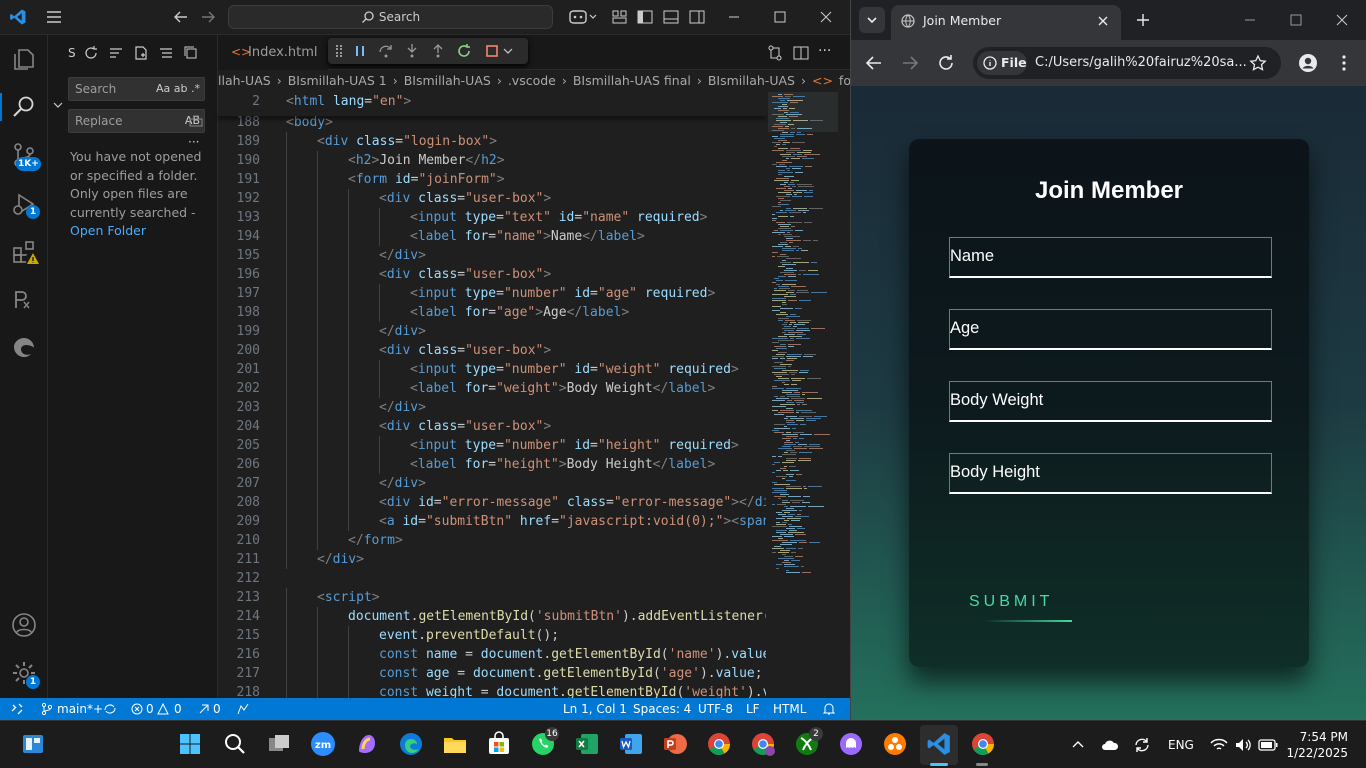 Image resolution: width=1366 pixels, height=768 pixels. What do you see at coordinates (1110, 329) in the screenshot?
I see `age-field: Age` at bounding box center [1110, 329].